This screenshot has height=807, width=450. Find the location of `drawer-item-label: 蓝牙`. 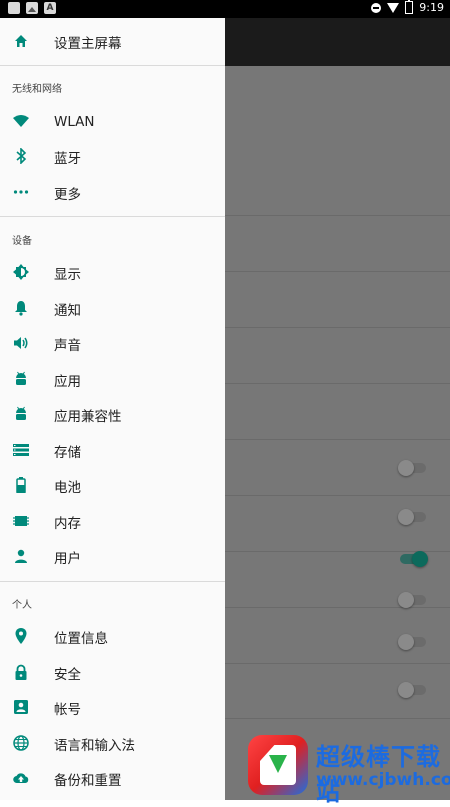

drawer-item-label: 蓝牙 is located at coordinates (67, 158).